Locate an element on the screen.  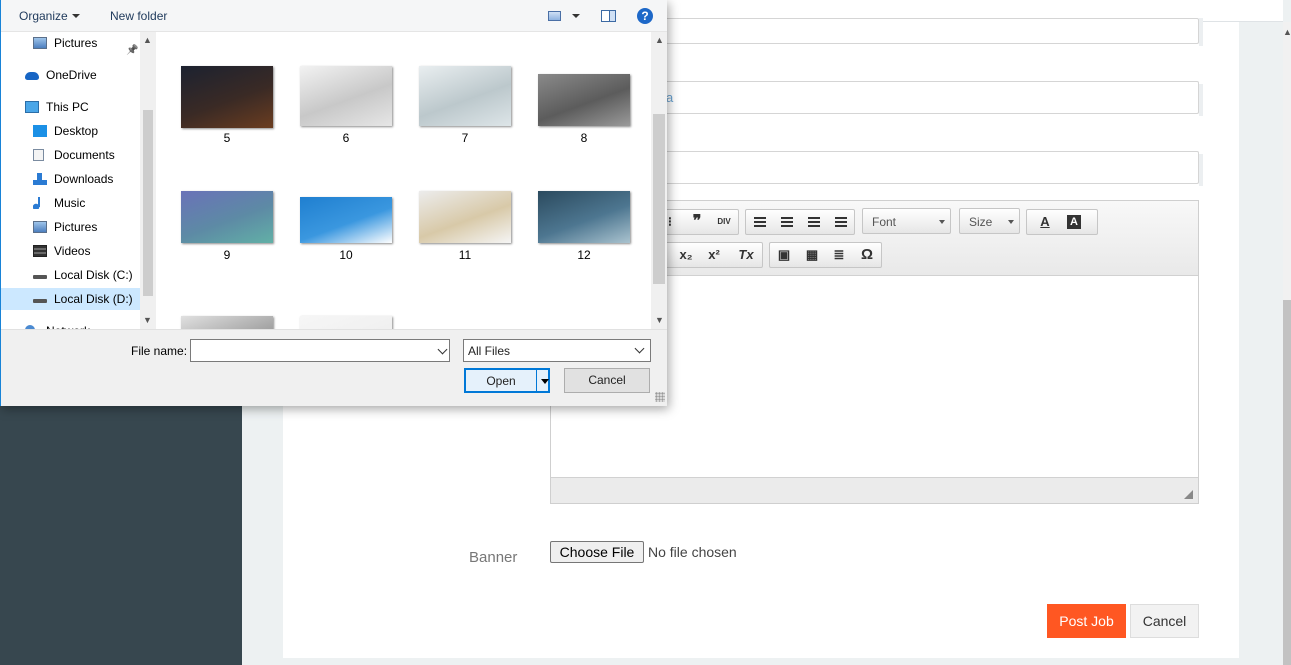
nav-item: Documents is located at coordinates (70, 155).